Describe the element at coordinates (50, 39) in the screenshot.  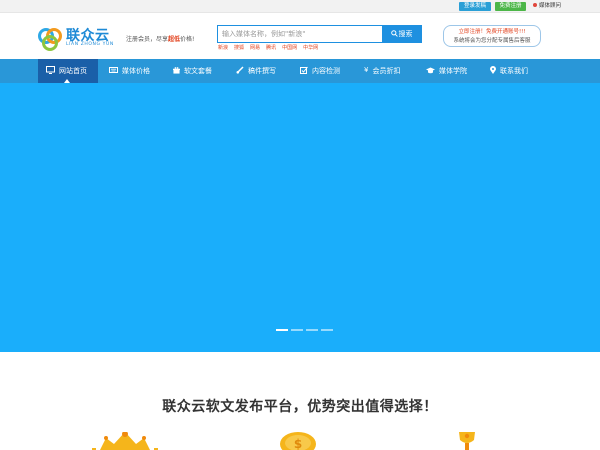
I see `logo-icon` at that location.